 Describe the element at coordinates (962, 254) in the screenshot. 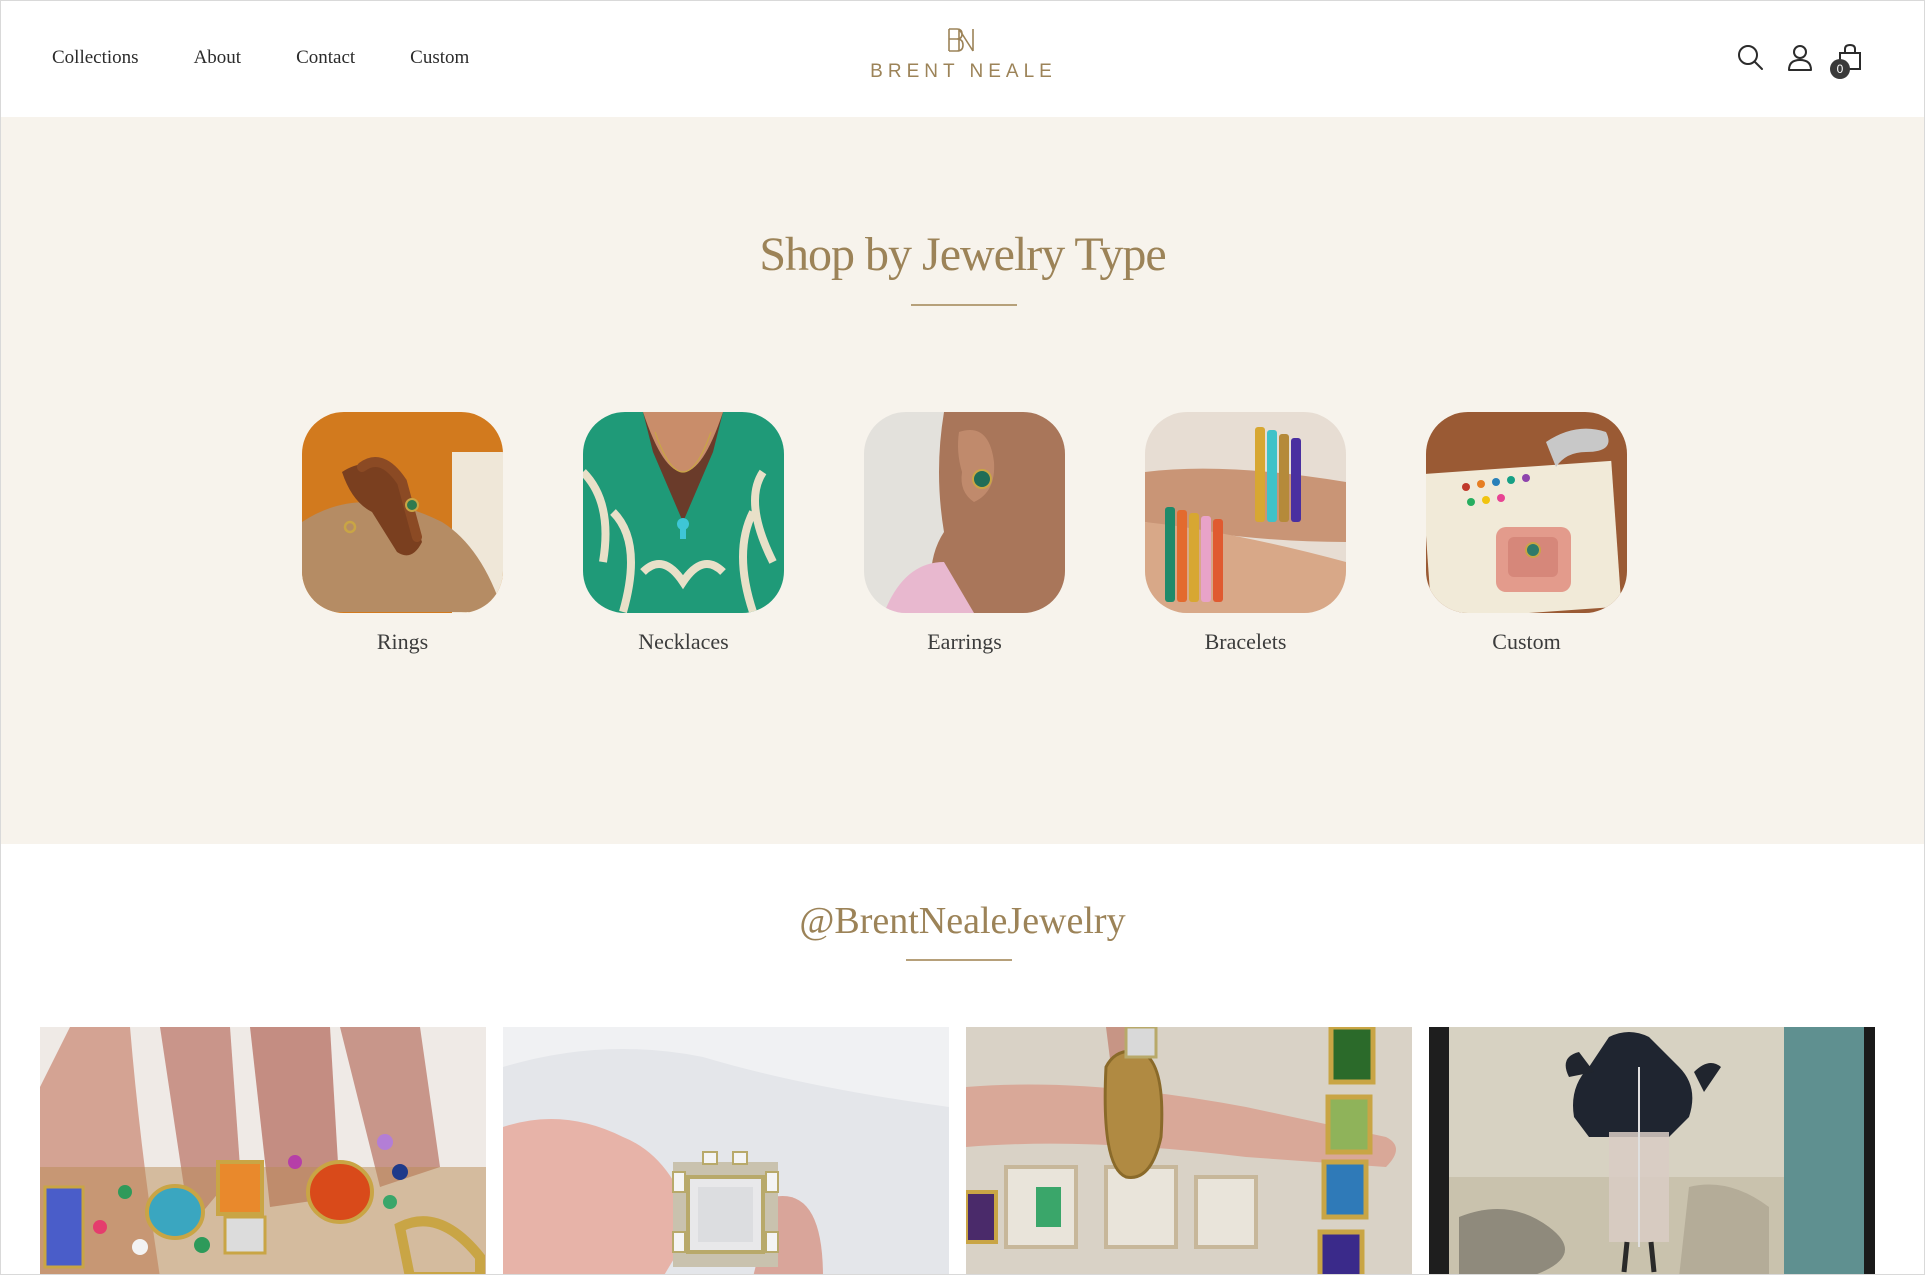

I see `section-title: Shop by Jewelry Type` at that location.